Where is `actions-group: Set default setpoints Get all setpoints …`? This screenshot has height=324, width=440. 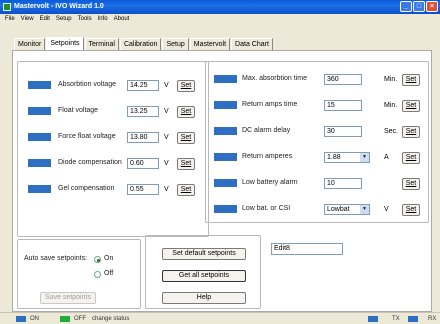 actions-group: Set default setpoints Get all setpoints … is located at coordinates (203, 272).